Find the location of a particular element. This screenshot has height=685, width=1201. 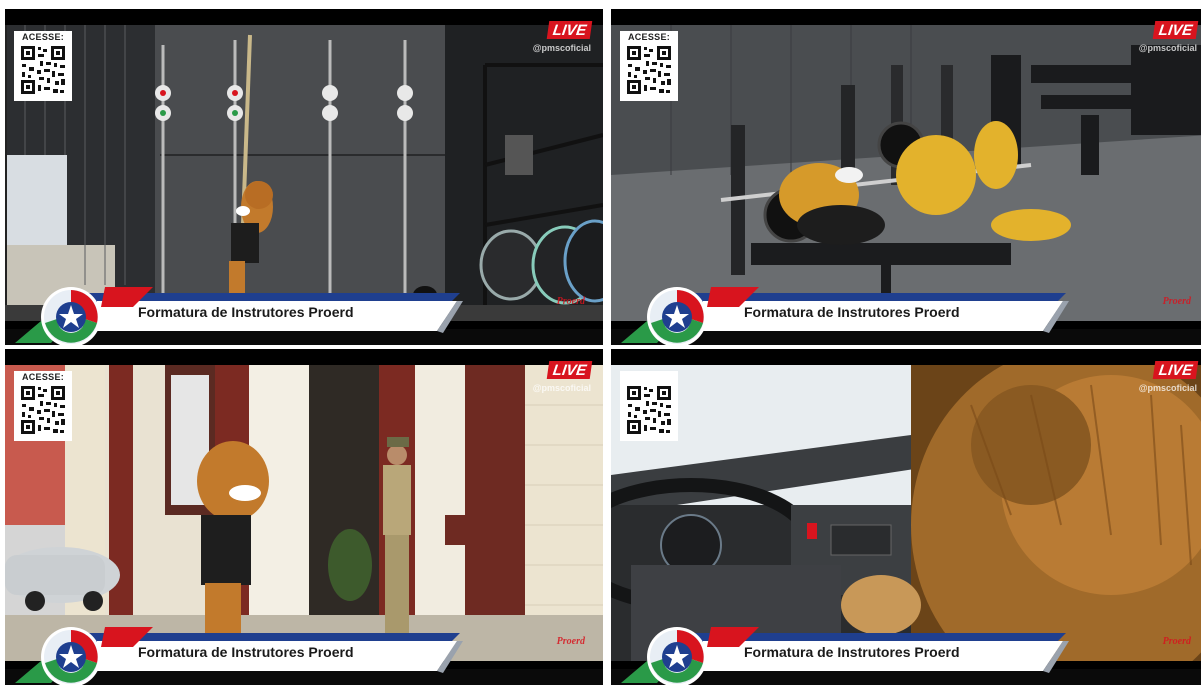

qr-code-box is located at coordinates (649, 406).